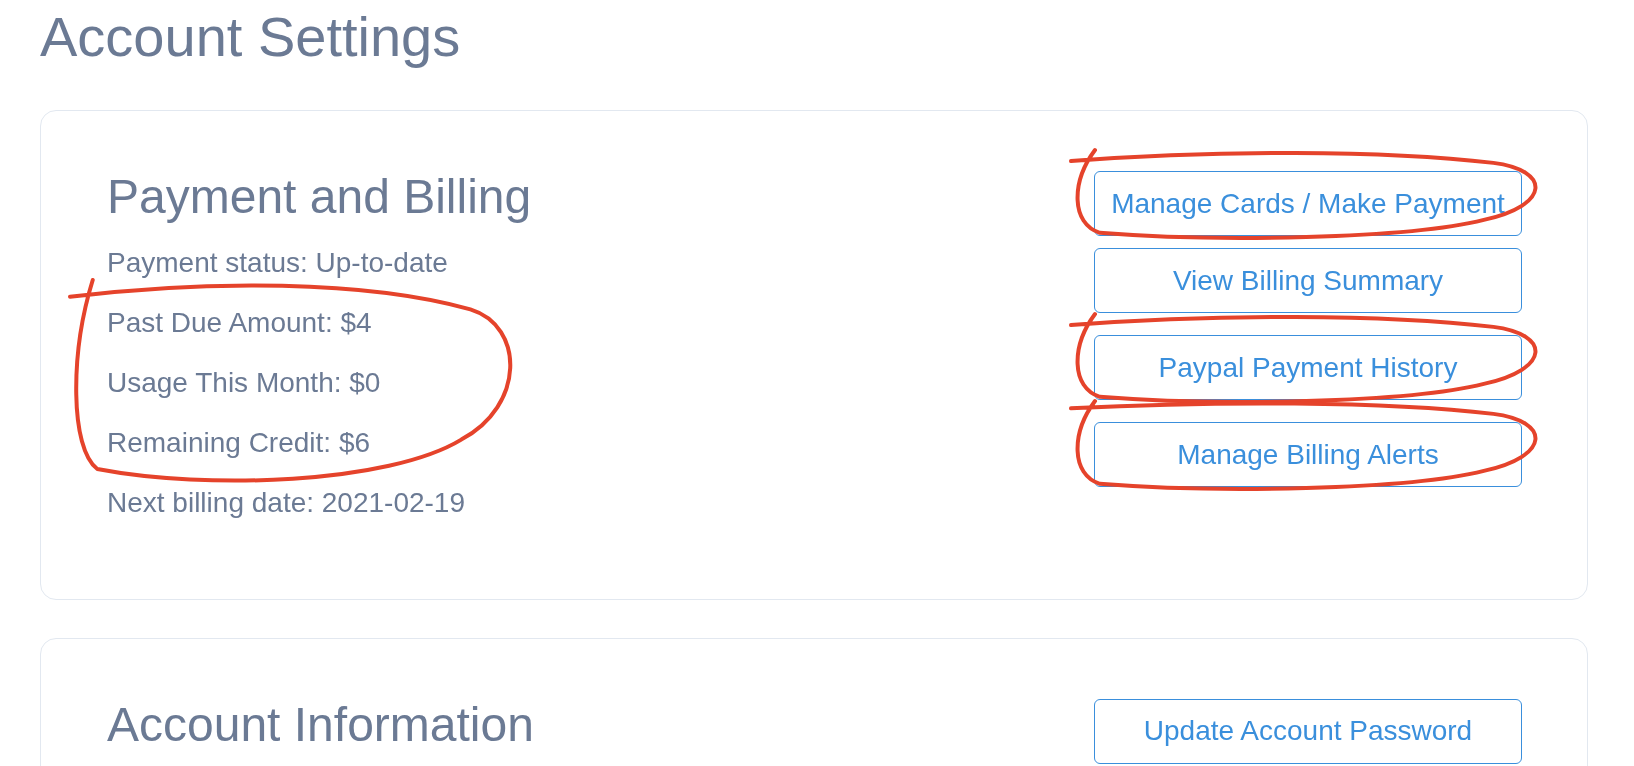 This screenshot has height=766, width=1634. Describe the element at coordinates (1308, 455) in the screenshot. I see `action-button: Manage Billing Alerts` at that location.